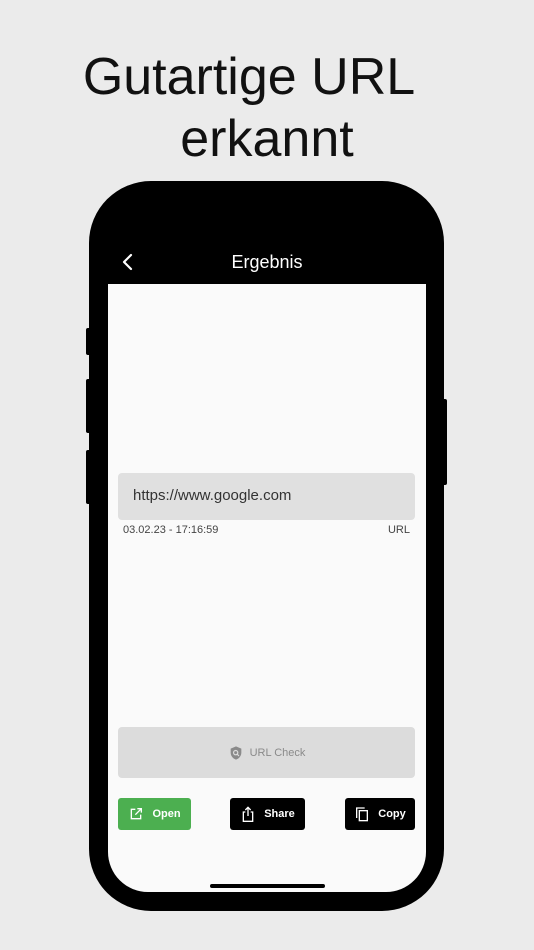 The image size is (534, 950). I want to click on page-title: Ergebnis, so click(267, 262).